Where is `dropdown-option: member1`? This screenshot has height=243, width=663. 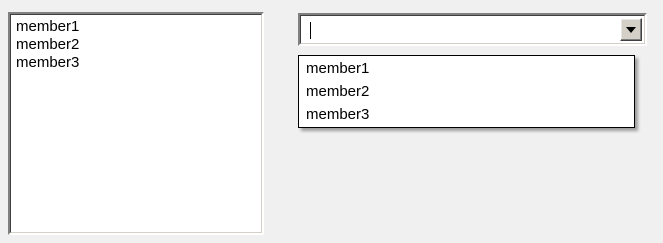 dropdown-option: member1 is located at coordinates (466, 68).